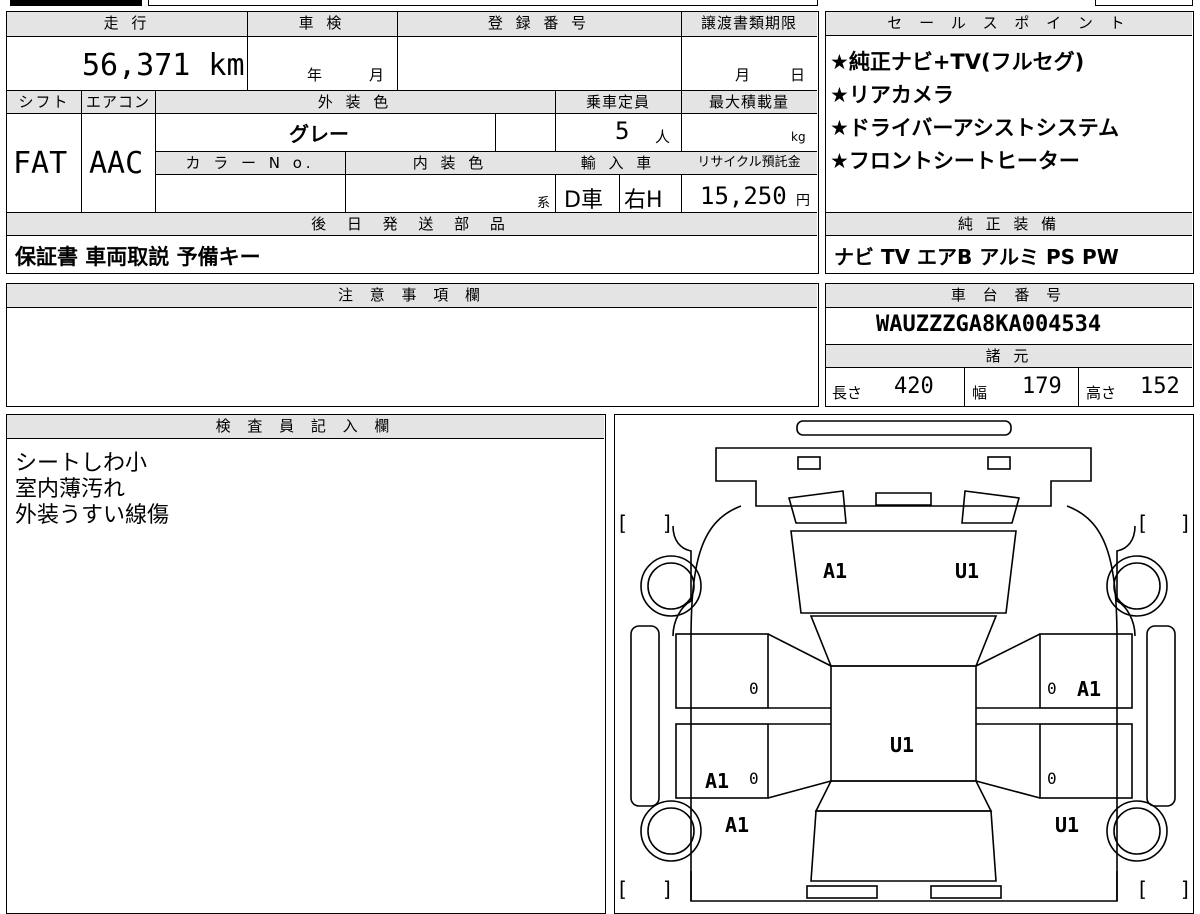  What do you see at coordinates (903, 641) in the screenshot?
I see `windshield` at bounding box center [903, 641].